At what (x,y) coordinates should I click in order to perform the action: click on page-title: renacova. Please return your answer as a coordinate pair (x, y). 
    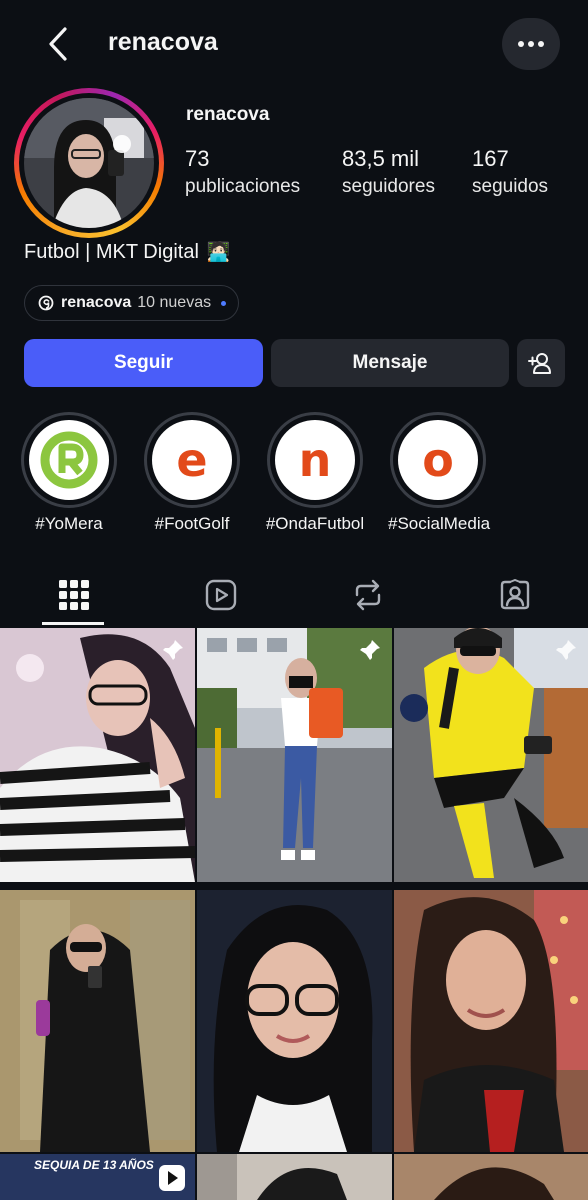
    Looking at the image, I should click on (163, 42).